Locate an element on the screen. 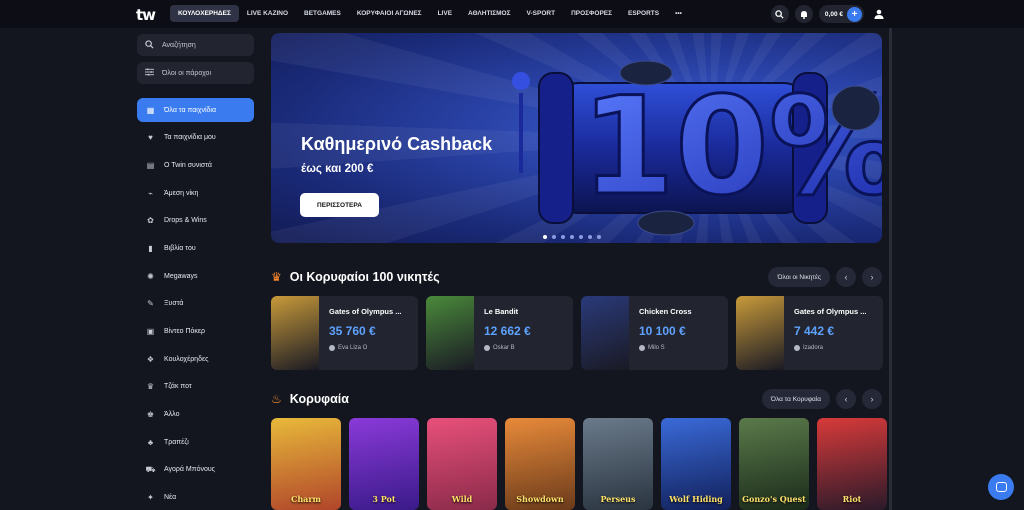 This screenshot has height=510, width=1024. nav-item: LIVE is located at coordinates (445, 13).